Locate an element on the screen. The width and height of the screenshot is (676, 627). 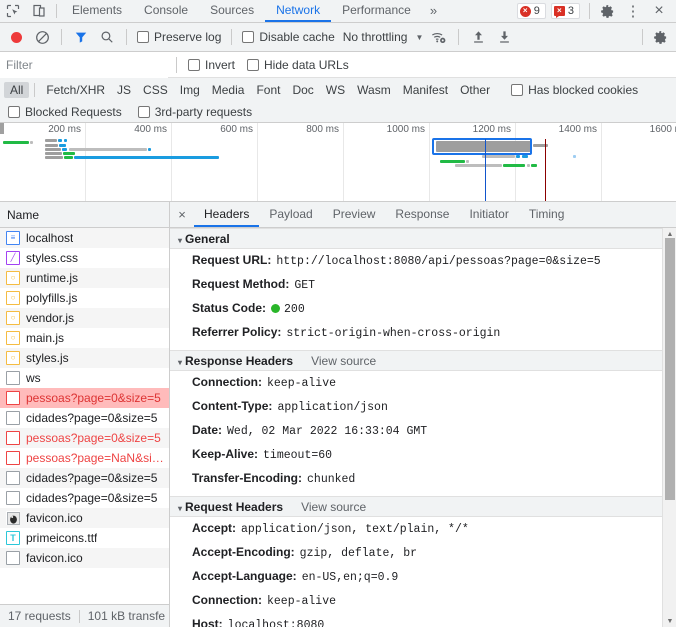
filter-input is located at coordinates (84, 64).